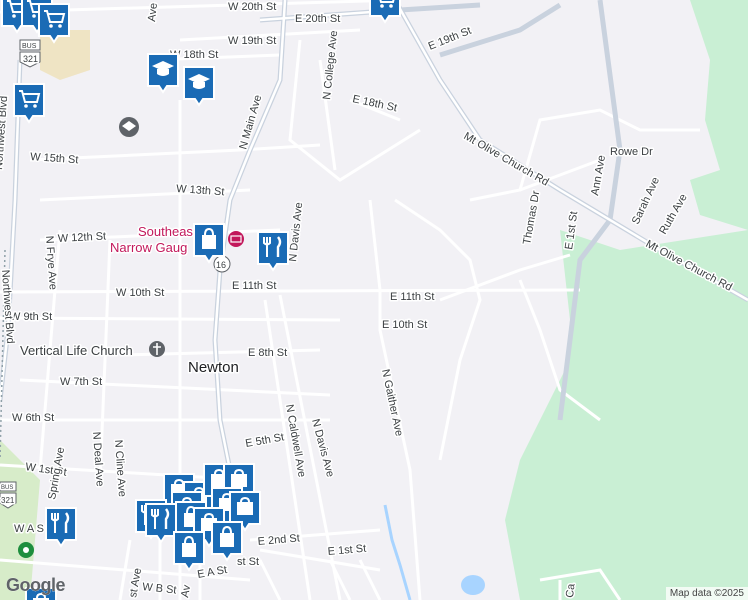  What do you see at coordinates (506, 159) in the screenshot?
I see `street-label-mt-olive-1: Mt Olive Church Rd` at bounding box center [506, 159].